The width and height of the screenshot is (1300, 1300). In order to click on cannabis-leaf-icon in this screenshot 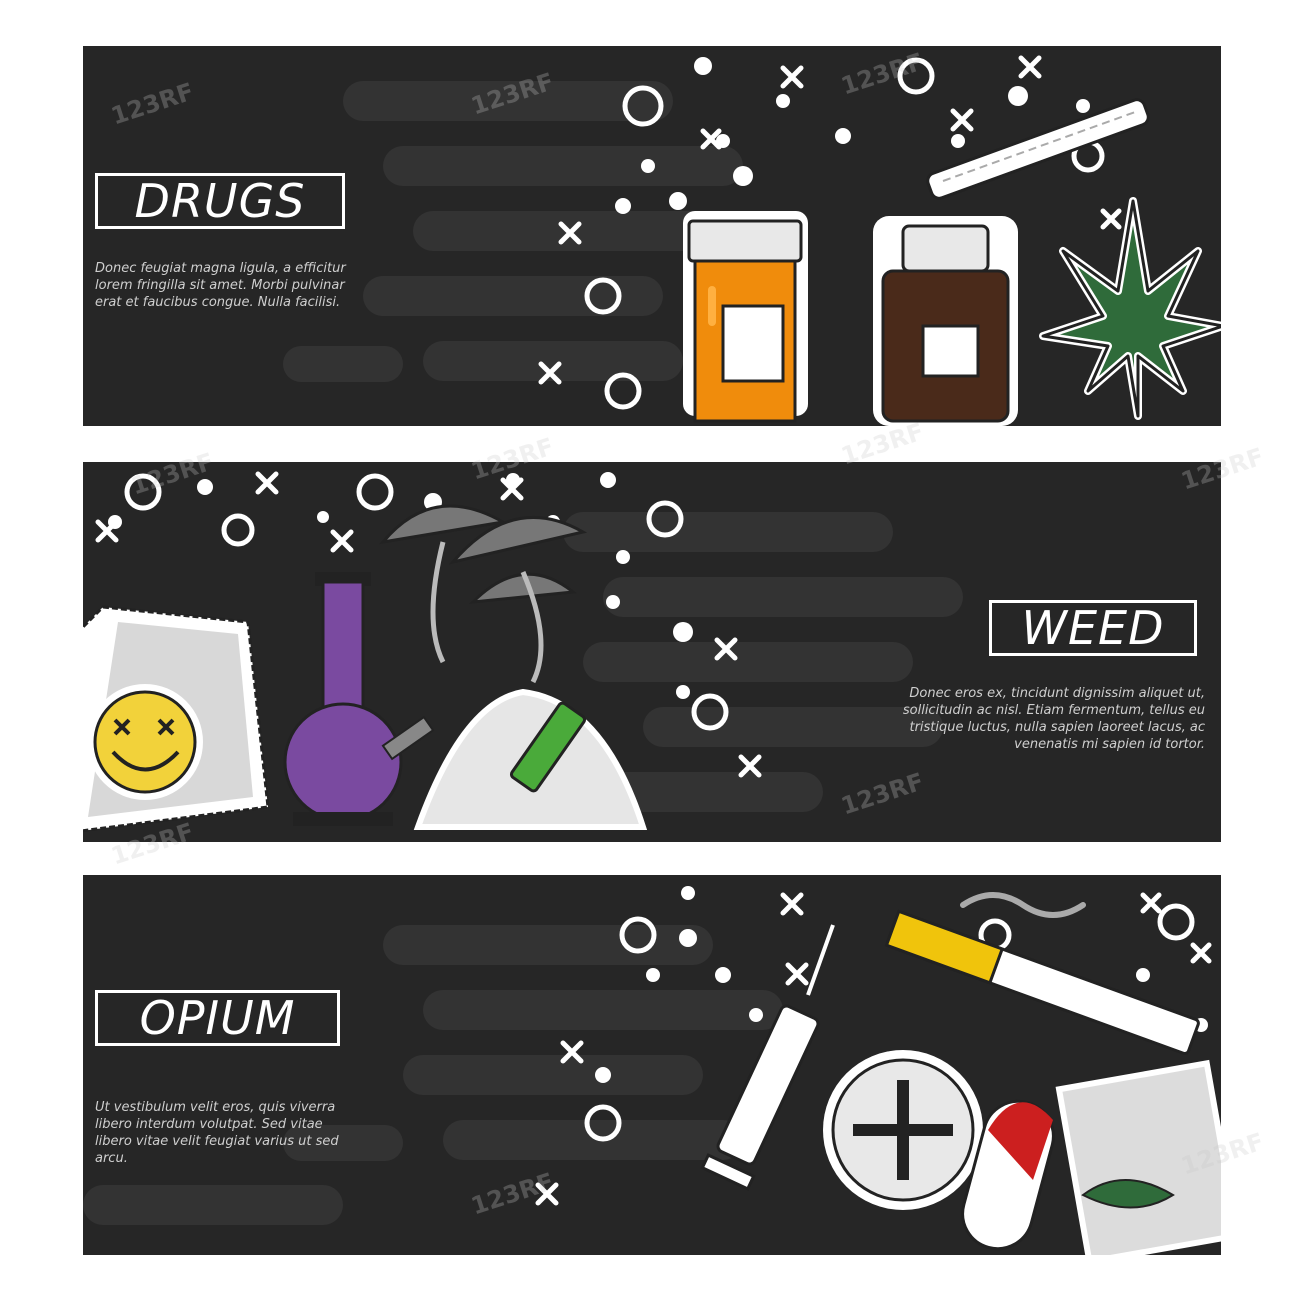, I will do `click(1130, 308)`.